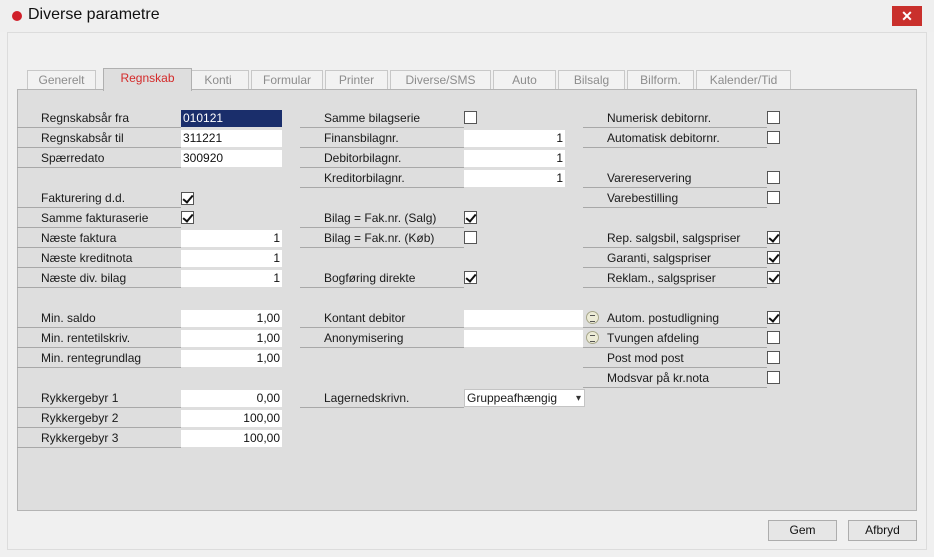 The image size is (934, 557). What do you see at coordinates (99, 339) in the screenshot?
I see `min-rentetilskriv-label: Min. rentetilskriv.` at bounding box center [99, 339].